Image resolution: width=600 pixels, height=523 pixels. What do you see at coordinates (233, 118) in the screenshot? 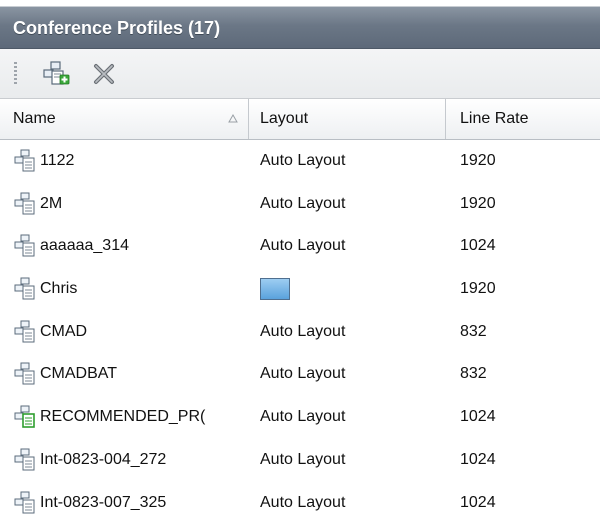
I see `sort-ascending-icon` at bounding box center [233, 118].